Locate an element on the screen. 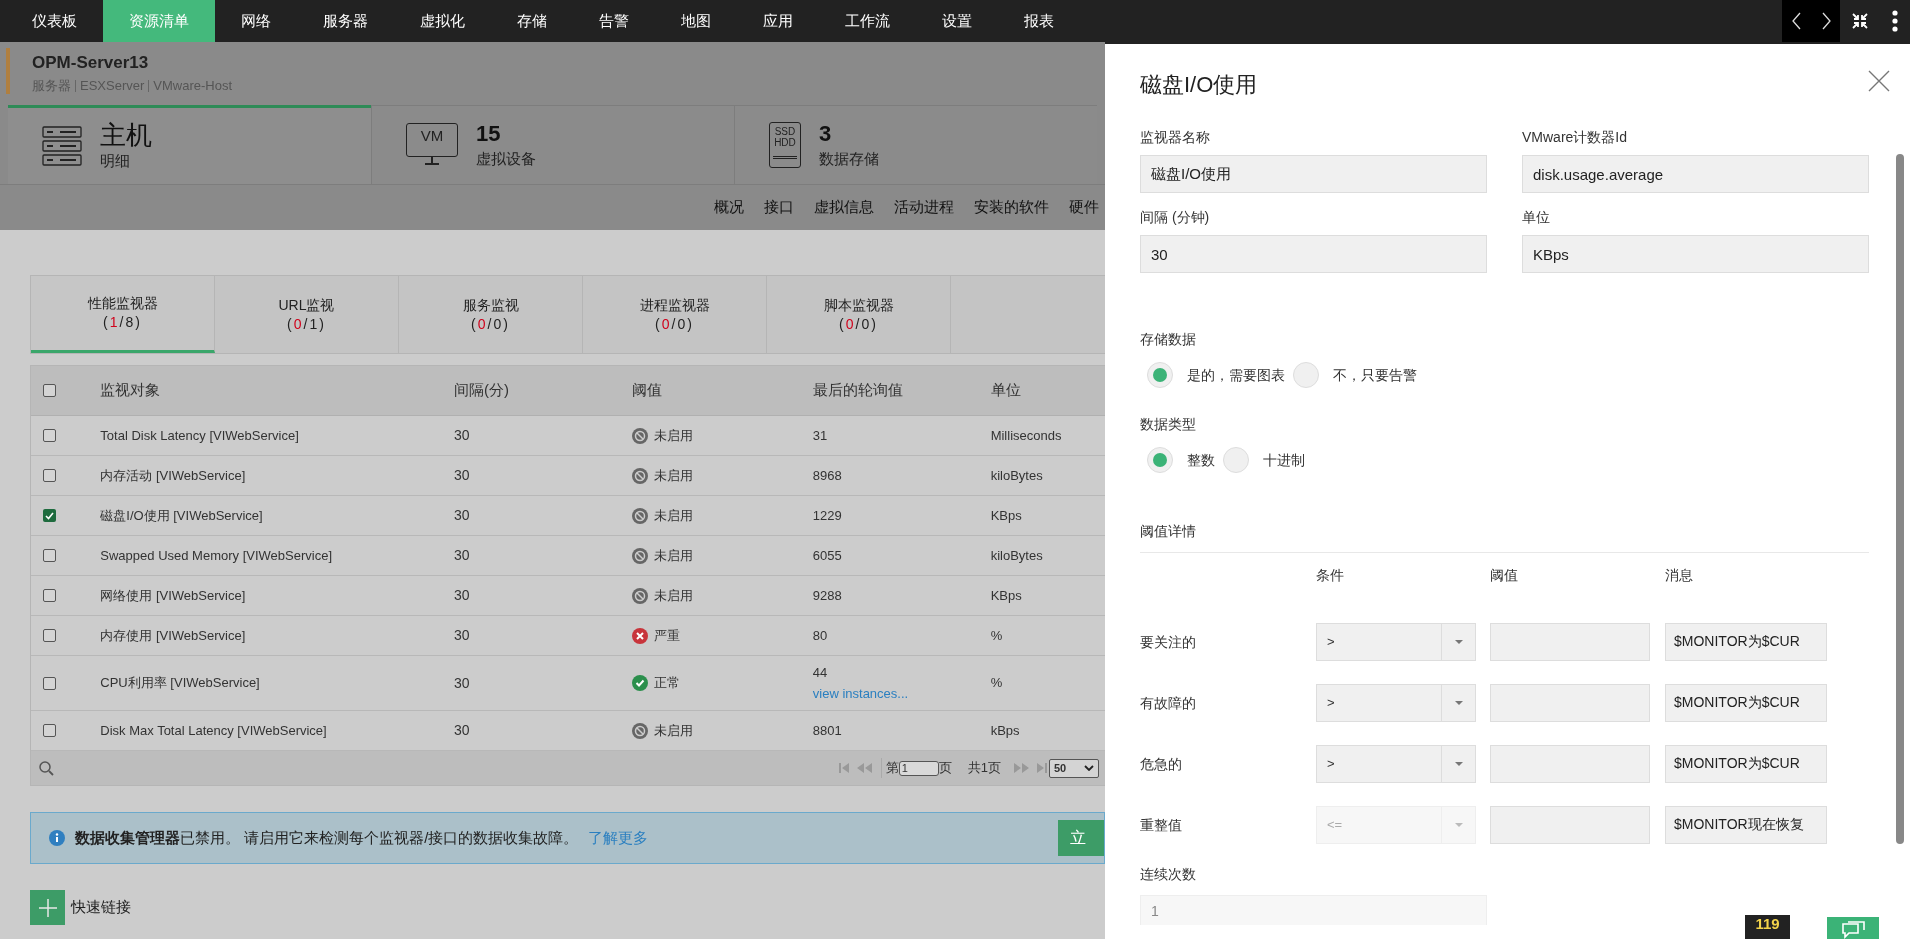 The width and height of the screenshot is (1910, 939). monitor-tab: 服务监视 (0/0) is located at coordinates (491, 314).